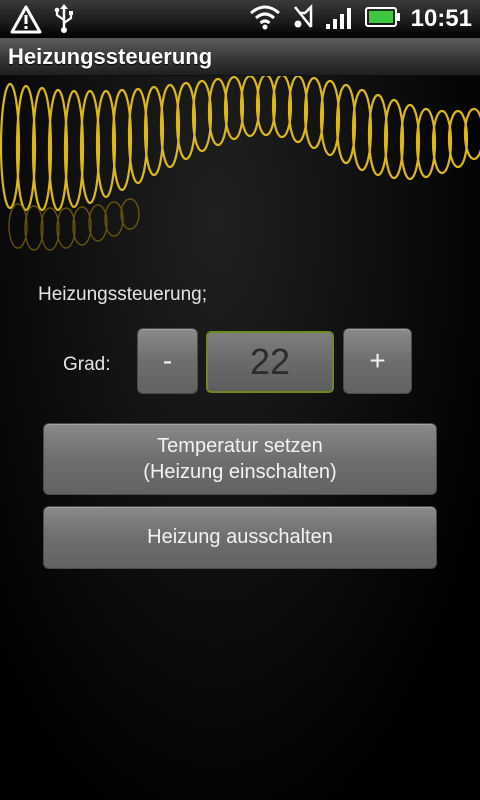 Image resolution: width=480 pixels, height=800 pixels. Describe the element at coordinates (265, 19) in the screenshot. I see `wifi-icon` at that location.